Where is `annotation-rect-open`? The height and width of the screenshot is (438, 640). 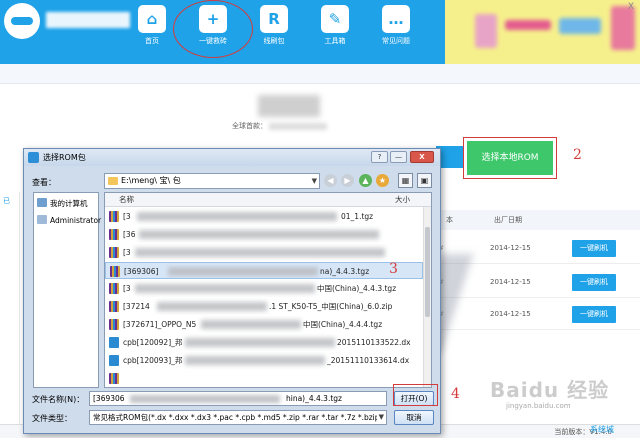 annotation-rect-open is located at coordinates (415, 395).